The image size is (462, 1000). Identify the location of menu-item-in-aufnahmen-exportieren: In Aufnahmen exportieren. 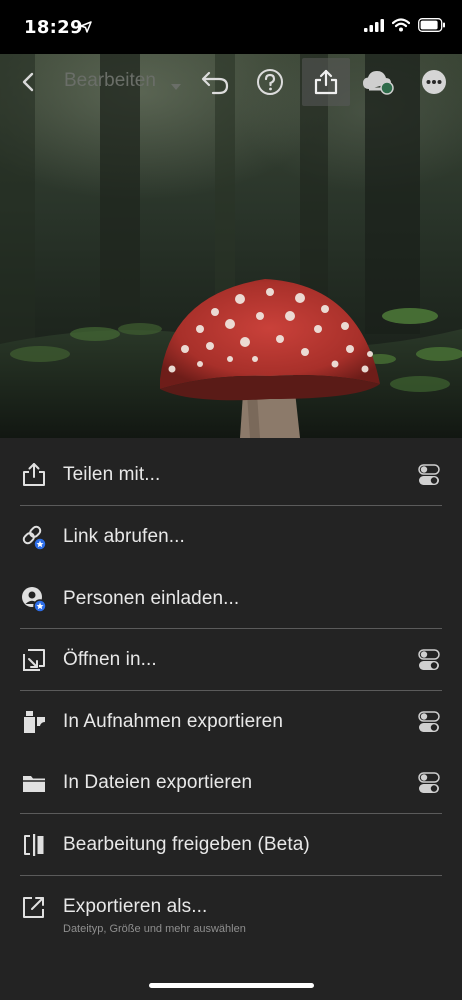
(231, 721).